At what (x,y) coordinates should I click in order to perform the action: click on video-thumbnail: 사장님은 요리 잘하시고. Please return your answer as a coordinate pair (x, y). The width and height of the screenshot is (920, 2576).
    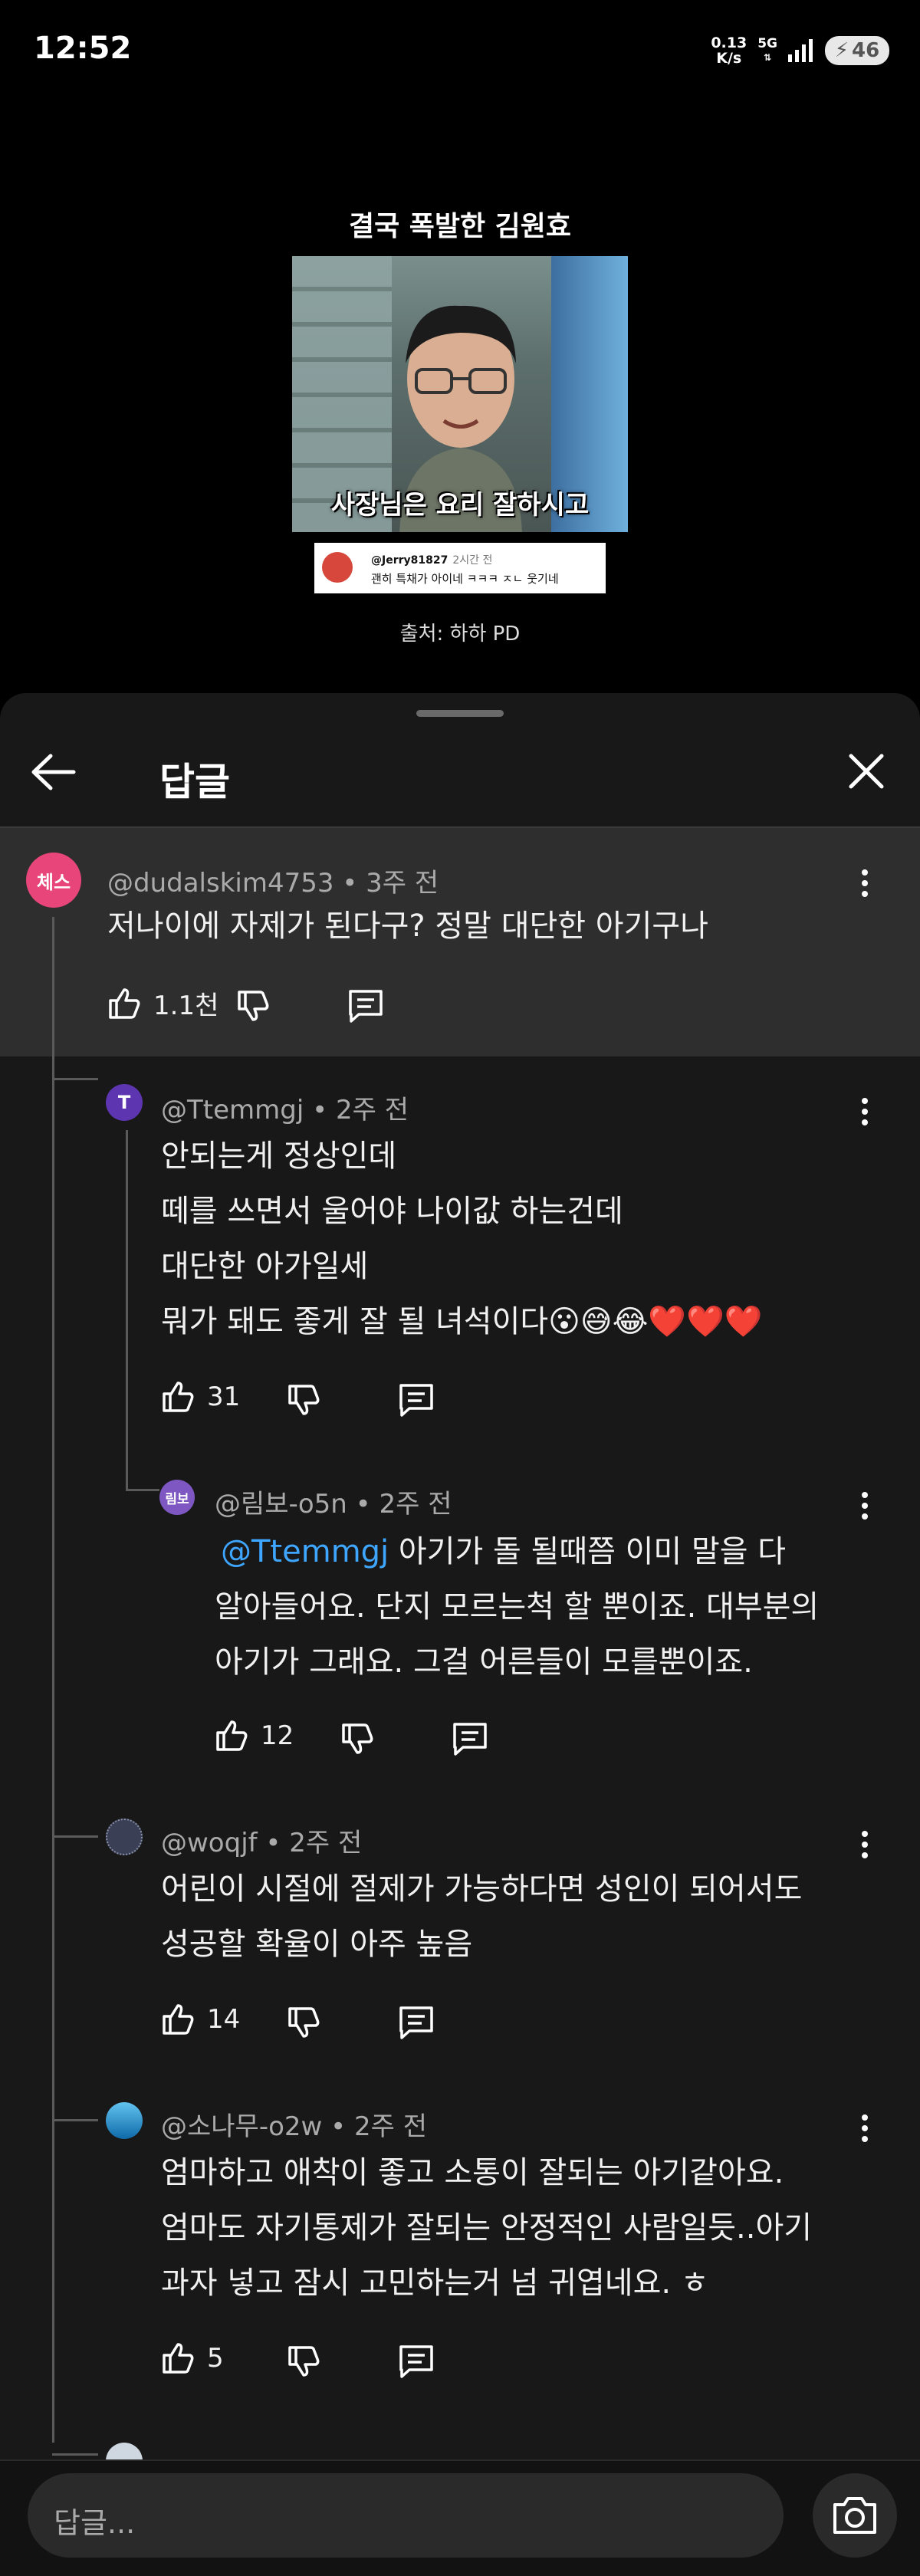
    Looking at the image, I should click on (460, 394).